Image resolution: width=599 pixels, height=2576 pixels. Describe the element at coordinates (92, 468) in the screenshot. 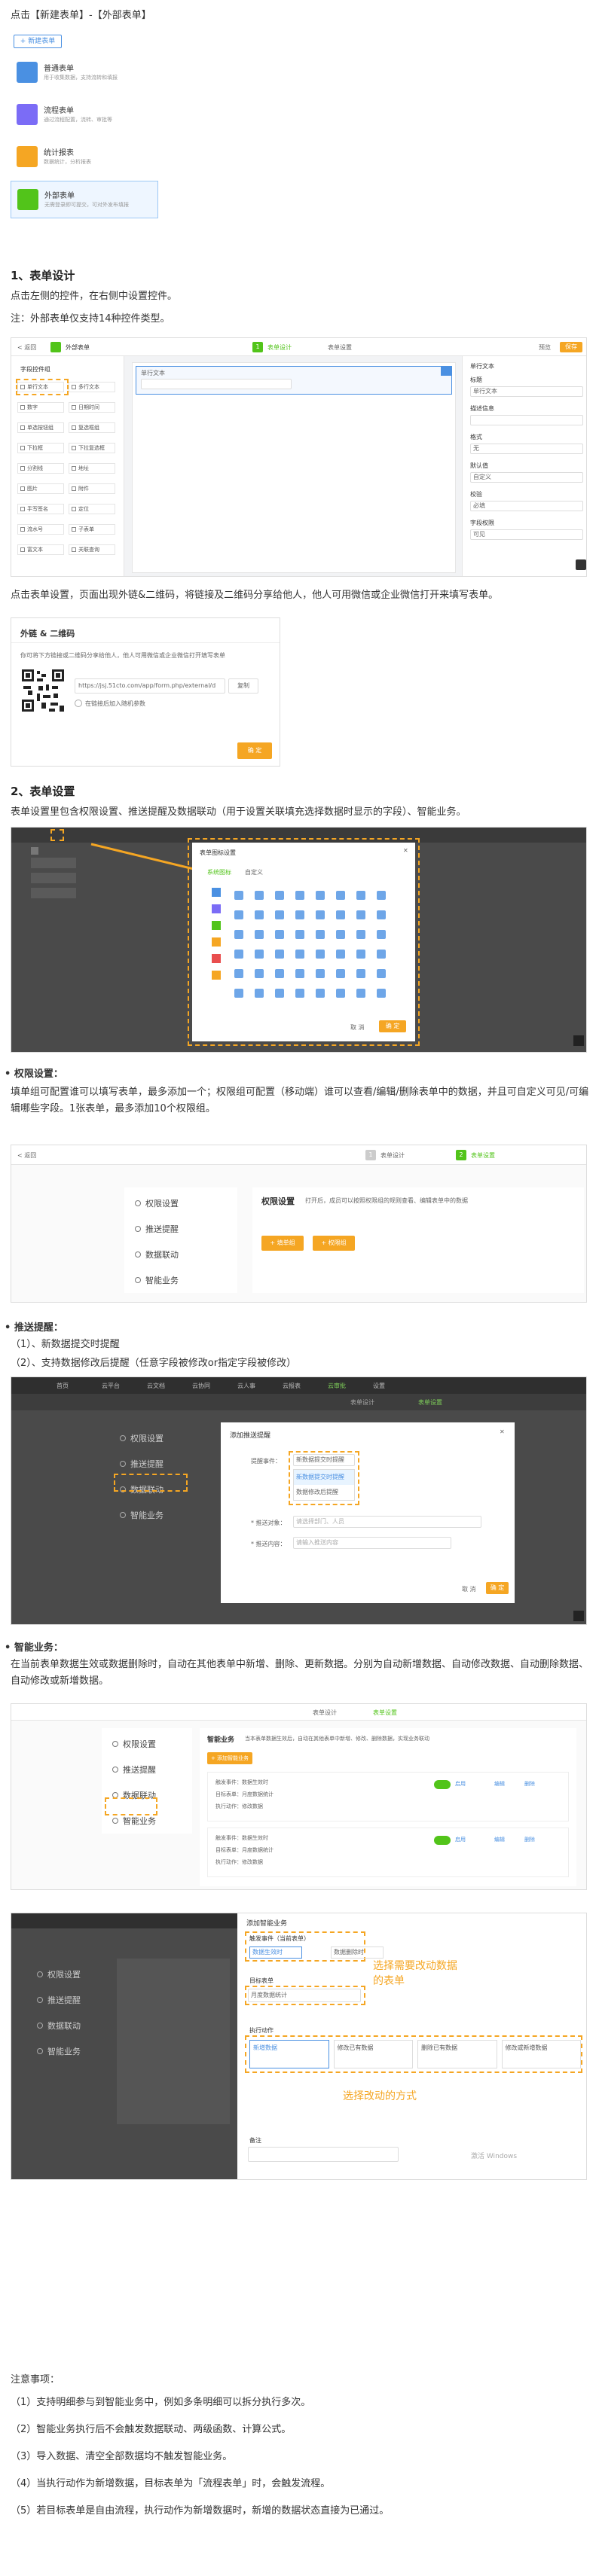

I see `control-item: 地址` at that location.